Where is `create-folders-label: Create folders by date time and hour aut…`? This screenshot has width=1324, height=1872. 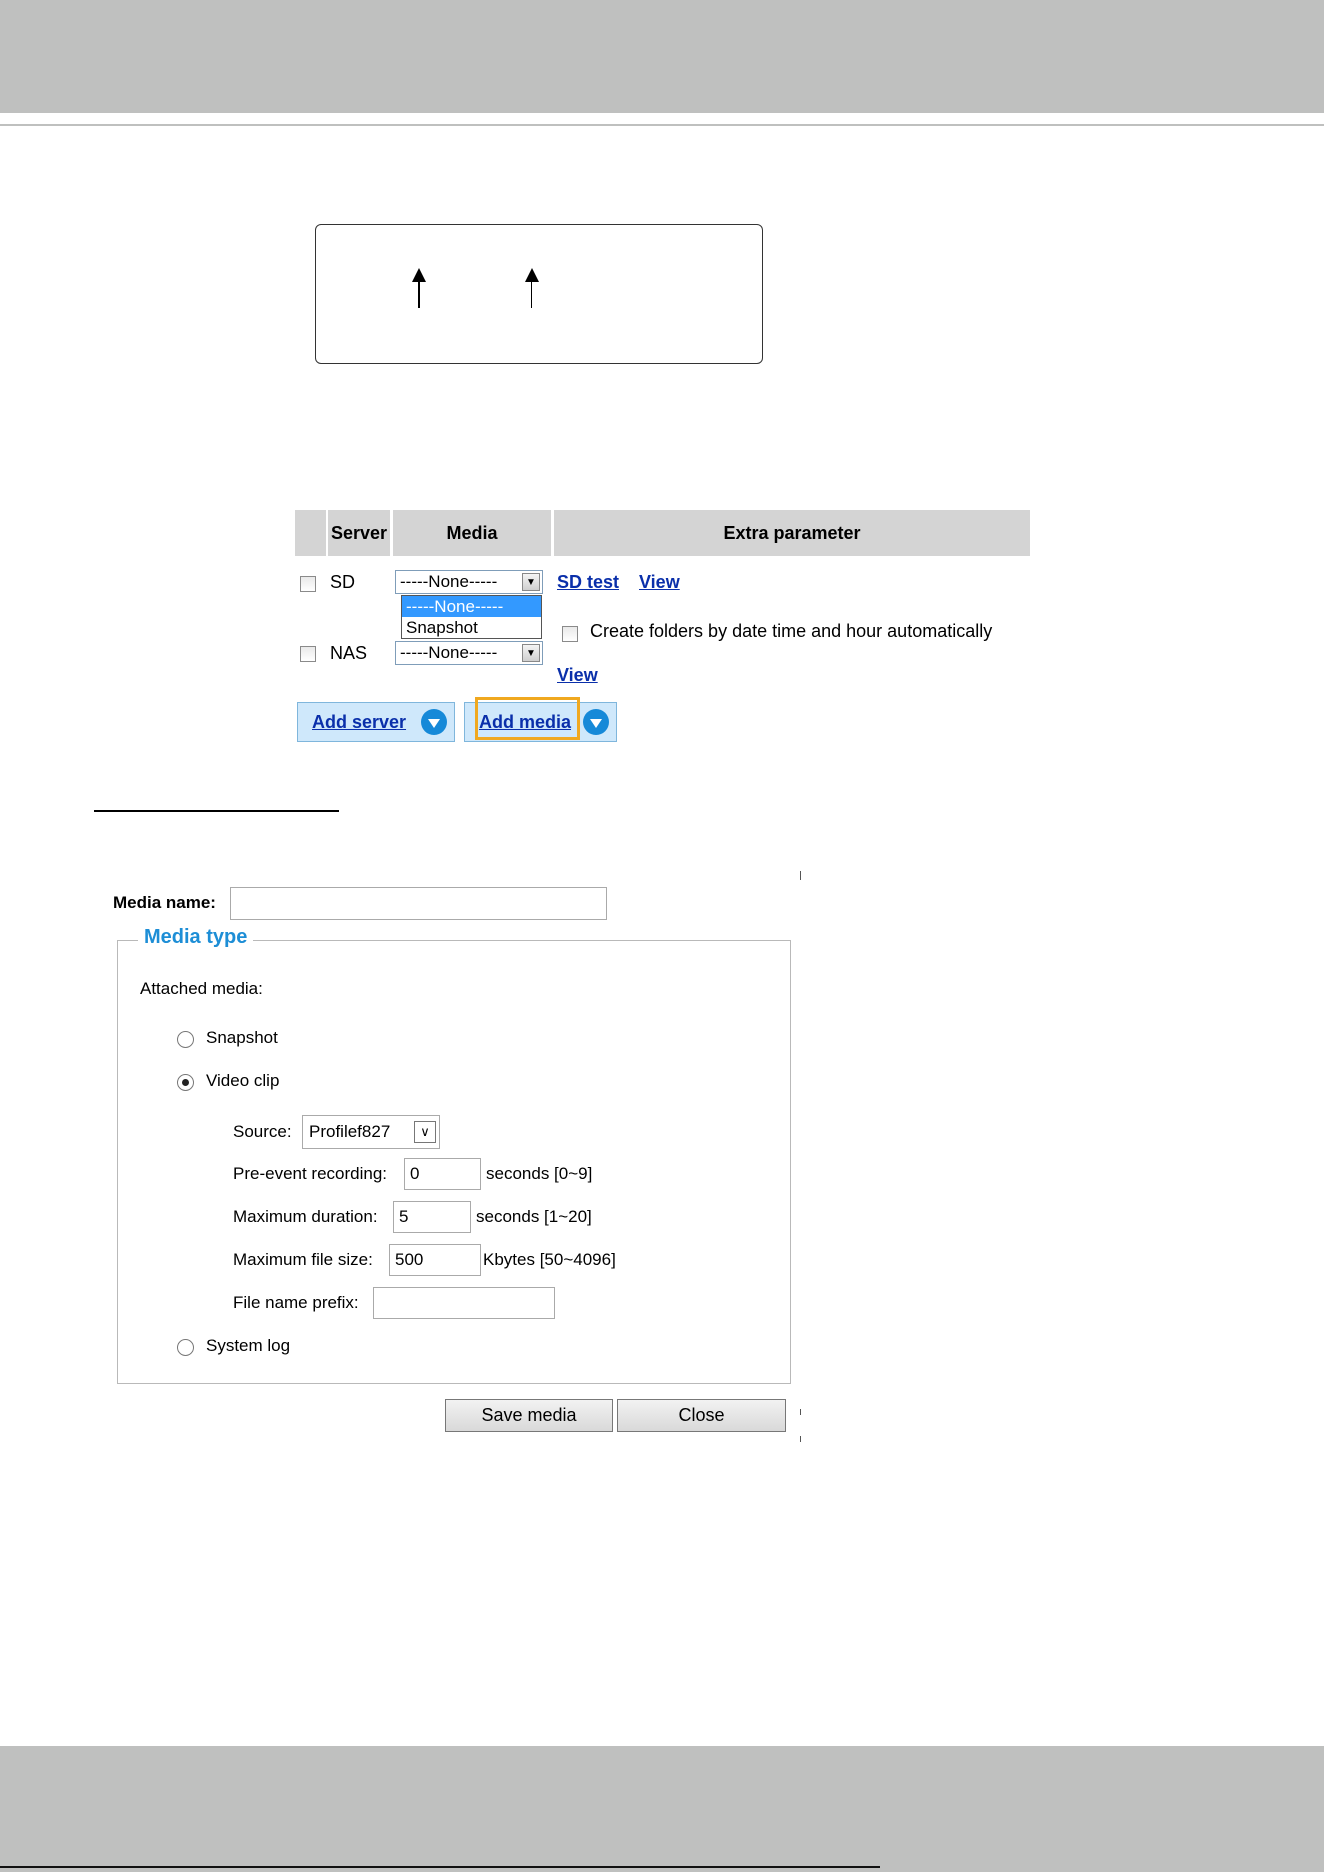 create-folders-label: Create folders by date time and hour aut… is located at coordinates (791, 631).